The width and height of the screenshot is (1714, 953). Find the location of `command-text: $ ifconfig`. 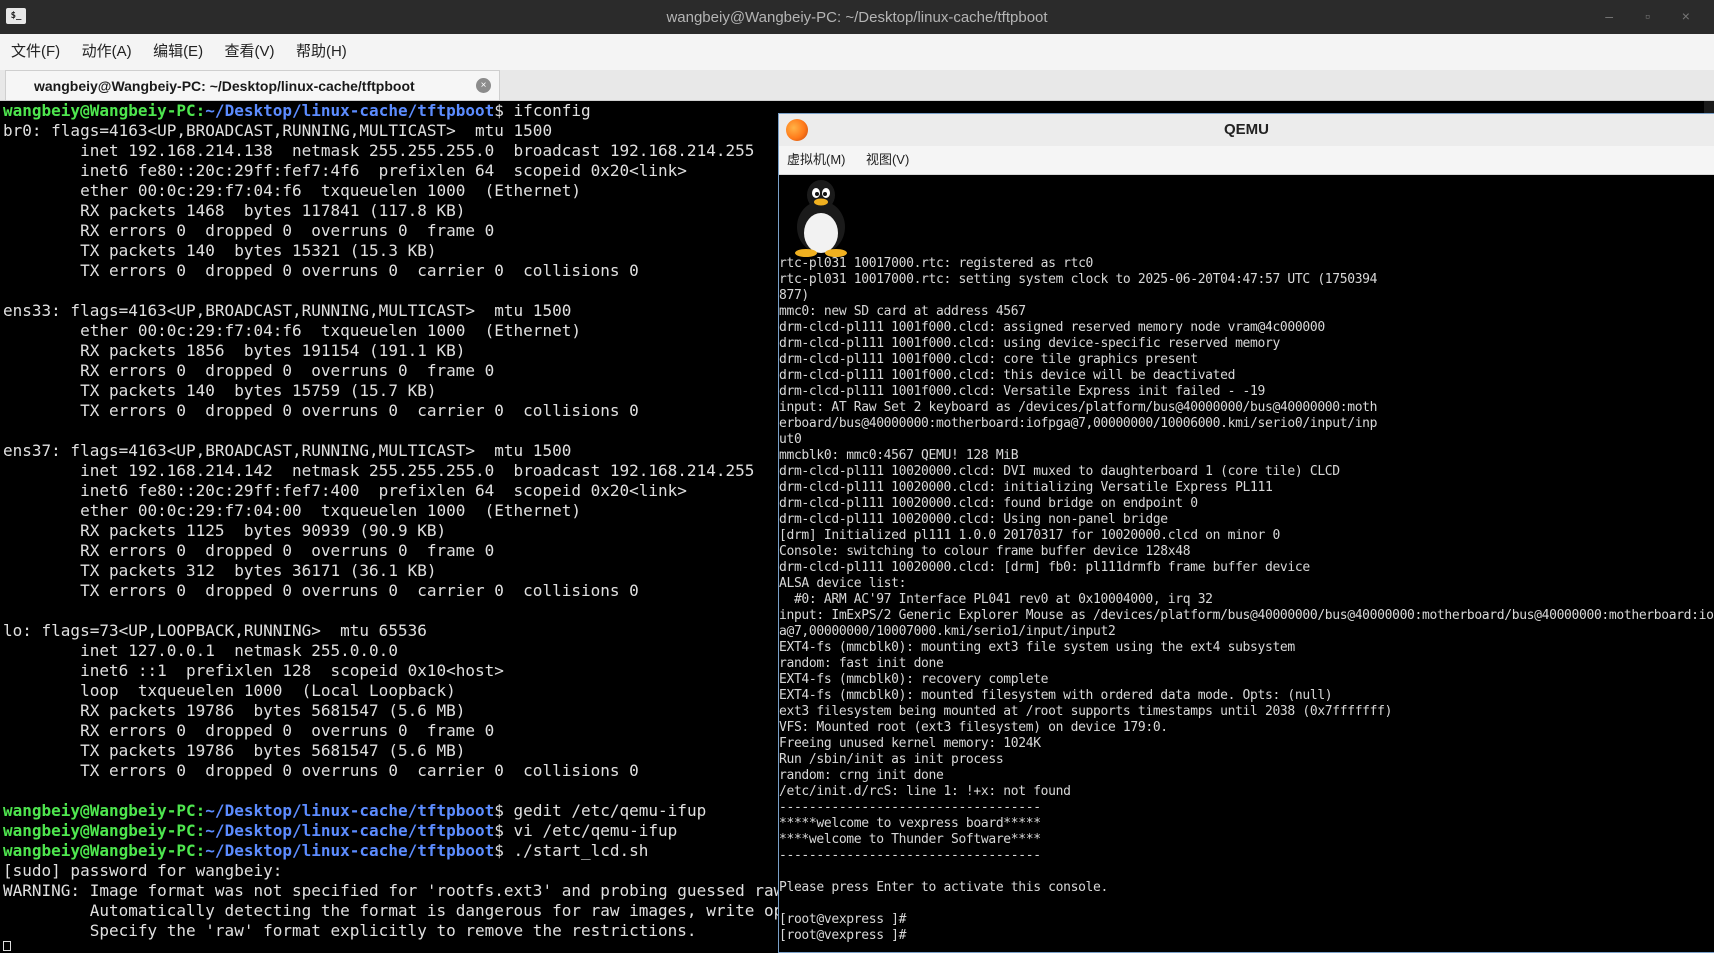

command-text: $ ifconfig is located at coordinates (542, 110).